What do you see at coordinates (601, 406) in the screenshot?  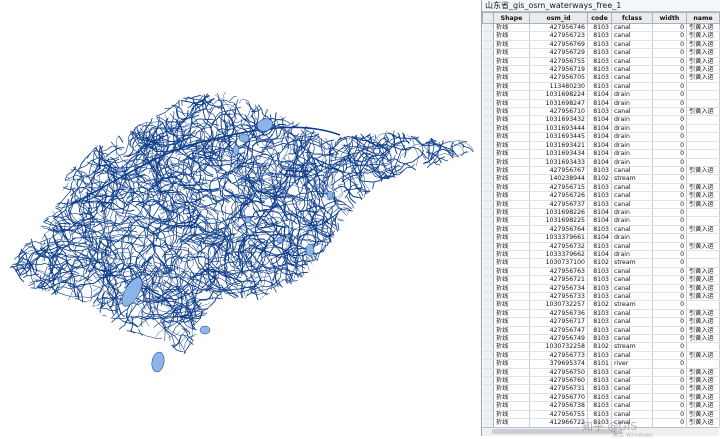 I see `table-row: 折线4279567388103canal0引黄入运` at bounding box center [601, 406].